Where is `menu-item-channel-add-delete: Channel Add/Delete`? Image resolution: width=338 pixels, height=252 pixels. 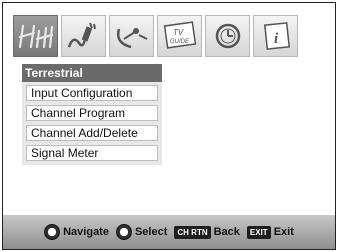 menu-item-channel-add-delete: Channel Add/Delete is located at coordinates (92, 133).